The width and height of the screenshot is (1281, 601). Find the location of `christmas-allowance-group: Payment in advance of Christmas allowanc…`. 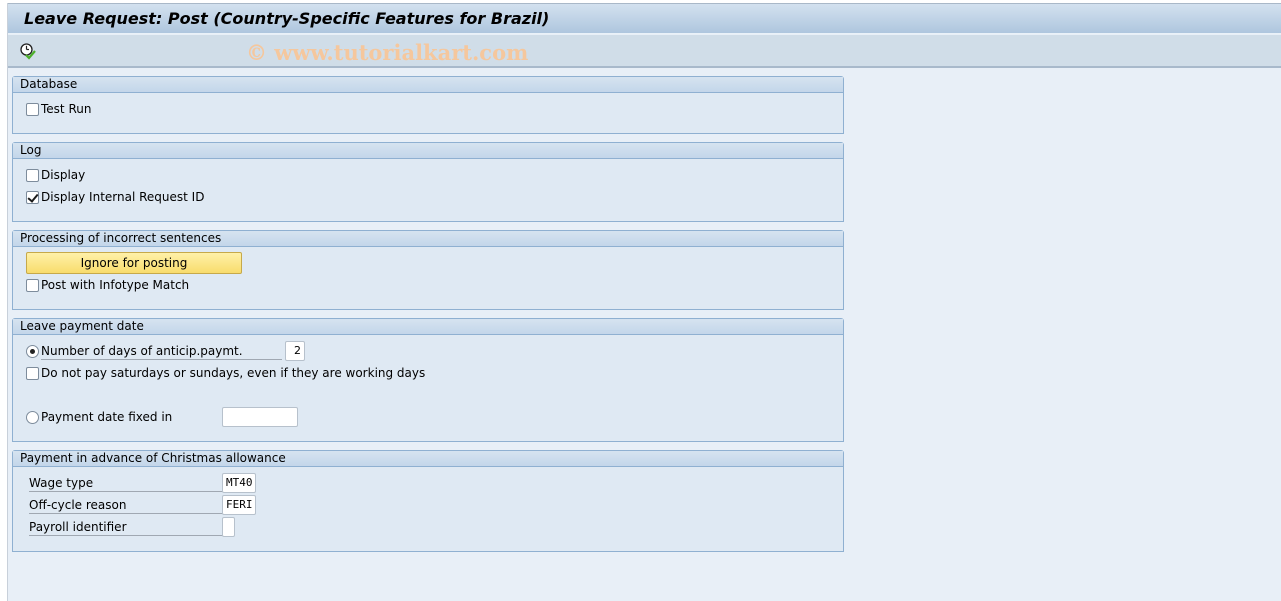

christmas-allowance-group: Payment in advance of Christmas allowanc… is located at coordinates (428, 501).